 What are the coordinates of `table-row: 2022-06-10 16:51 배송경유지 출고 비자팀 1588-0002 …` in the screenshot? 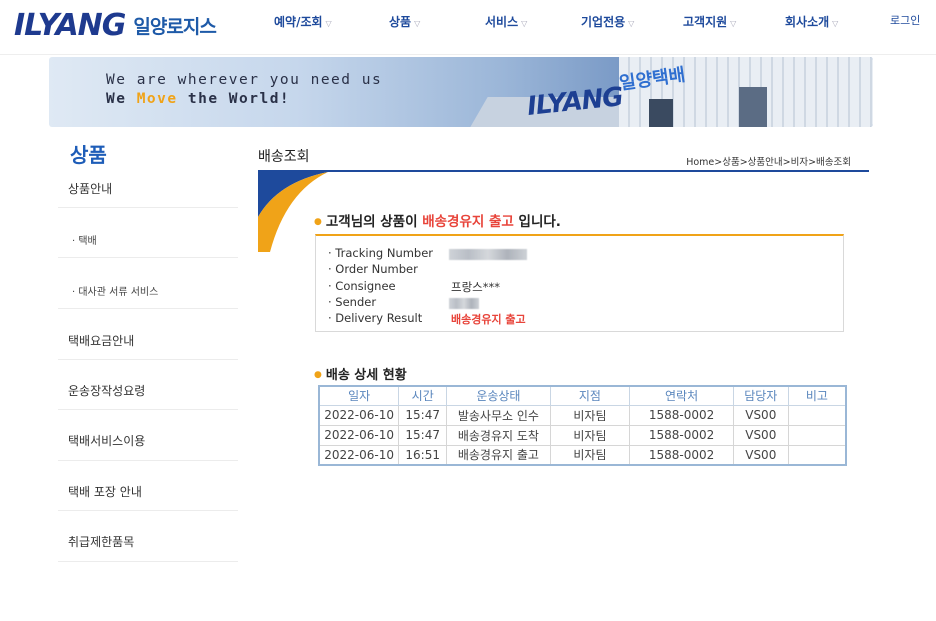 It's located at (582, 455).